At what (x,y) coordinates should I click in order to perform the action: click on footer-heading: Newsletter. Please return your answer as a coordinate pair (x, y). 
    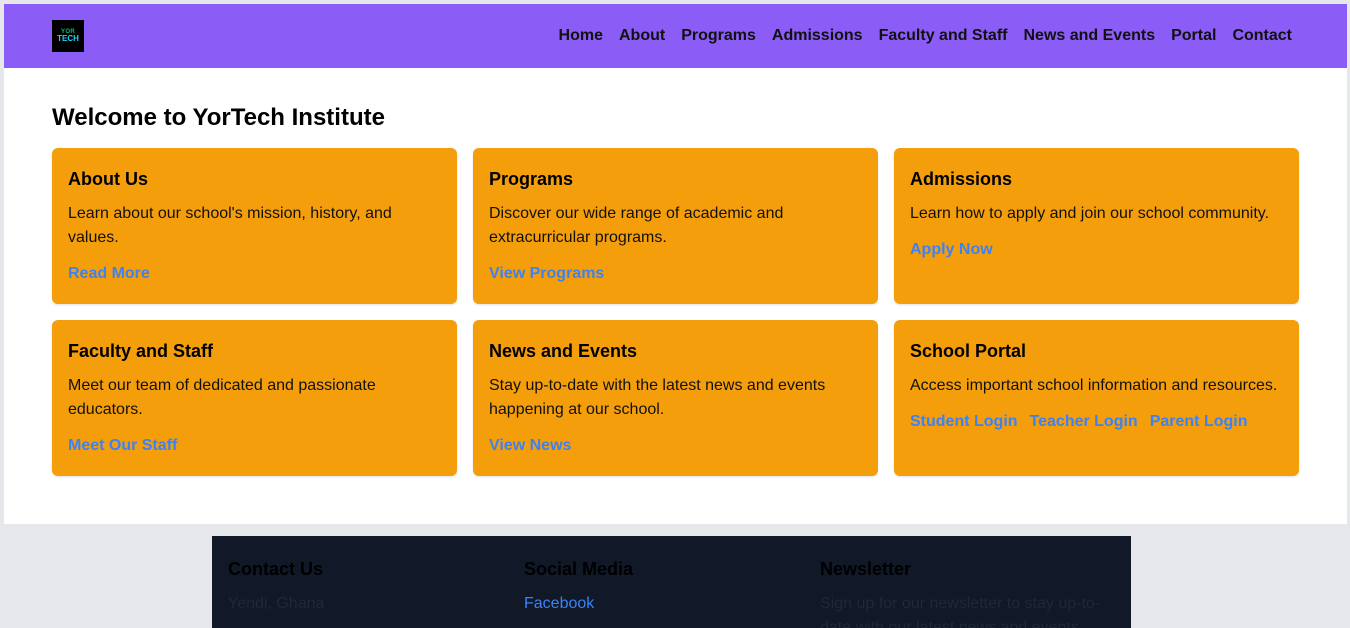
    Looking at the image, I should click on (866, 569).